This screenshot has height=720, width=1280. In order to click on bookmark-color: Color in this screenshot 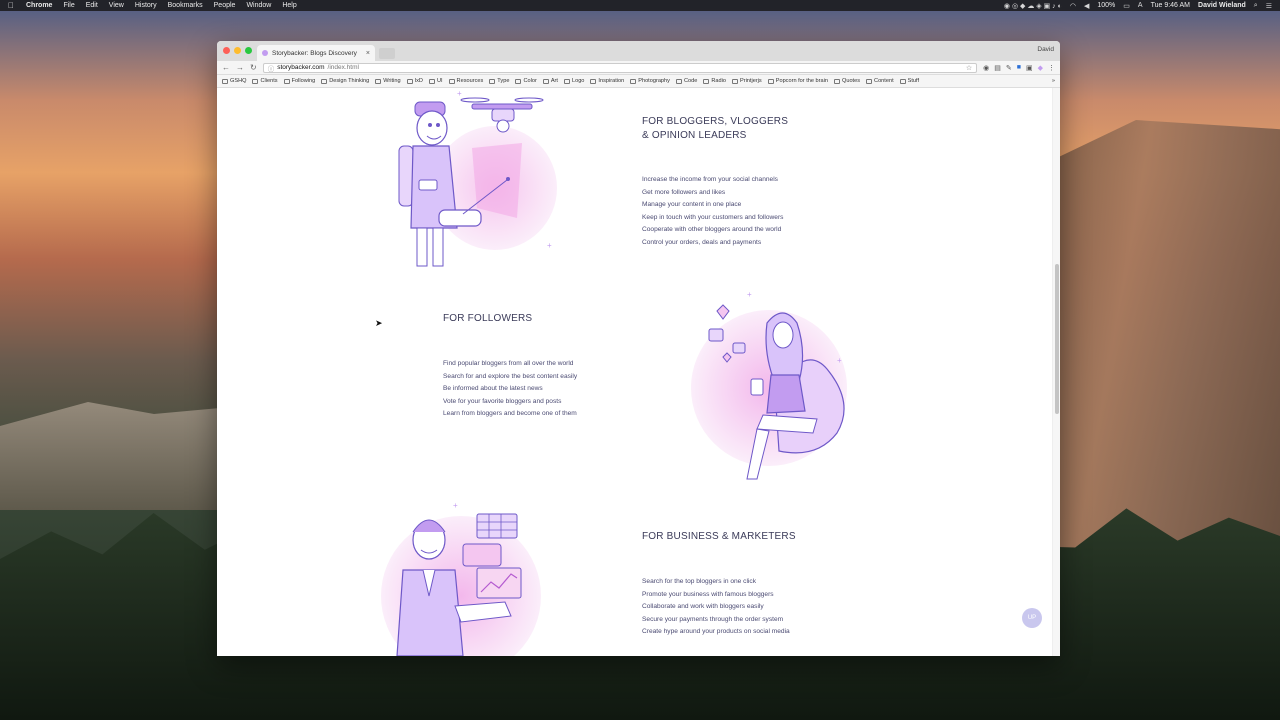, I will do `click(526, 81)`.